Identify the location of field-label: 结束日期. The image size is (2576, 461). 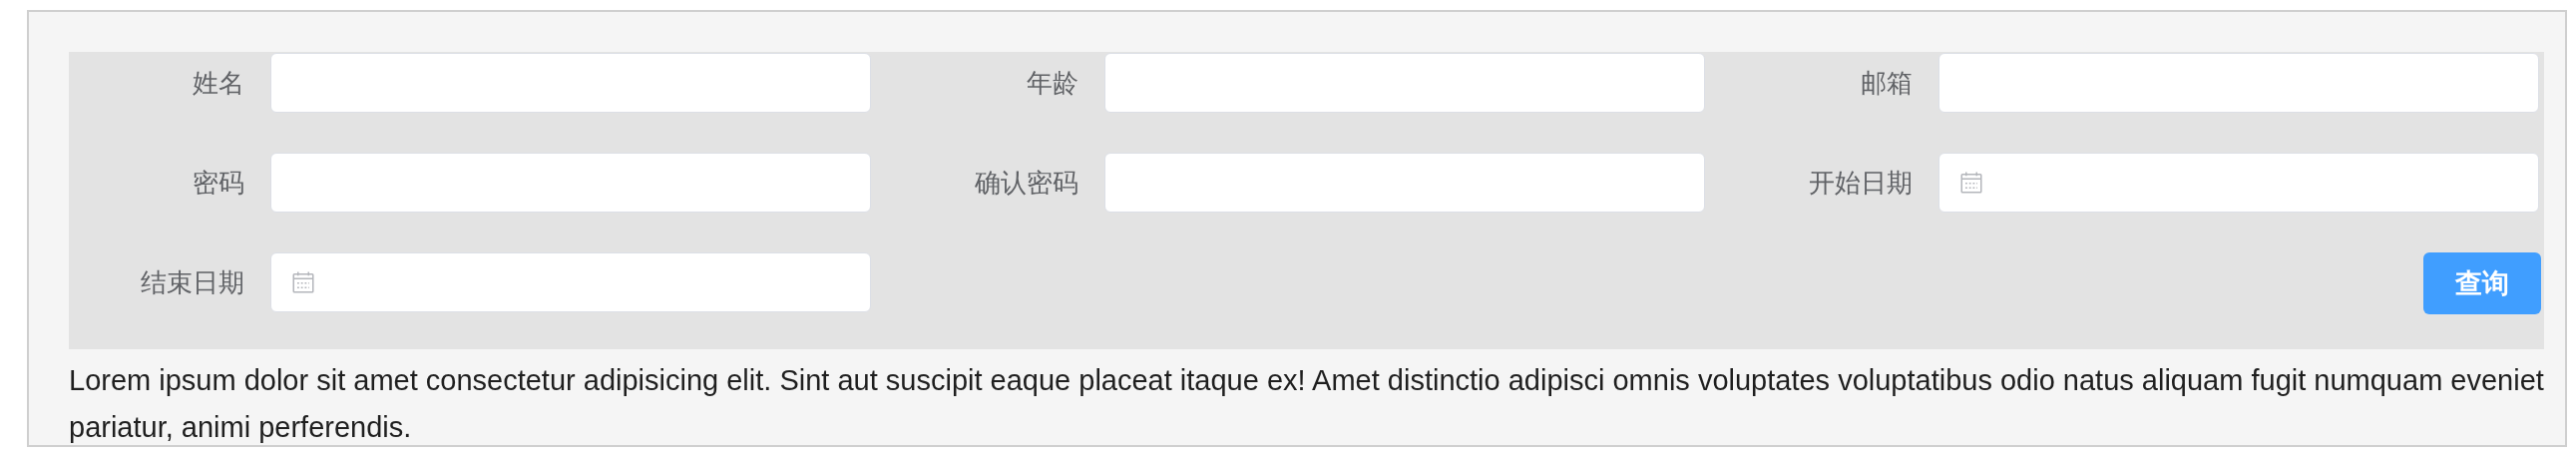
(192, 282).